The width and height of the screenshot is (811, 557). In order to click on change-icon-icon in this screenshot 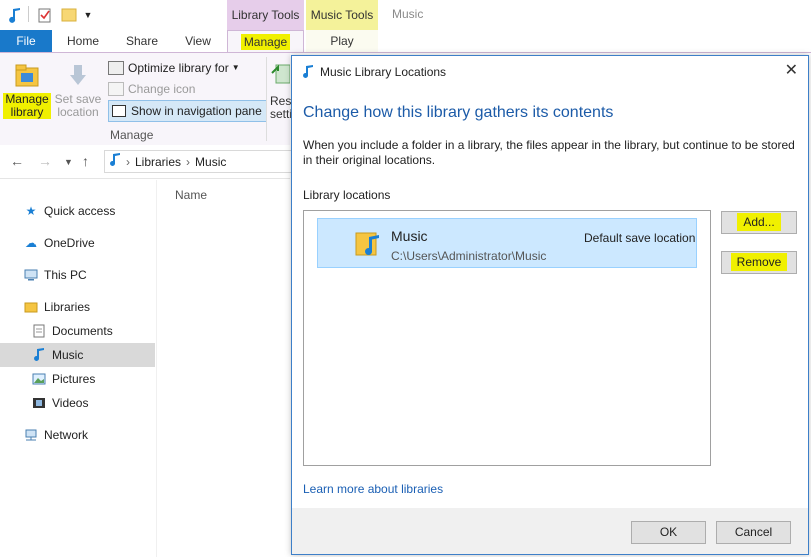, I will do `click(116, 89)`.